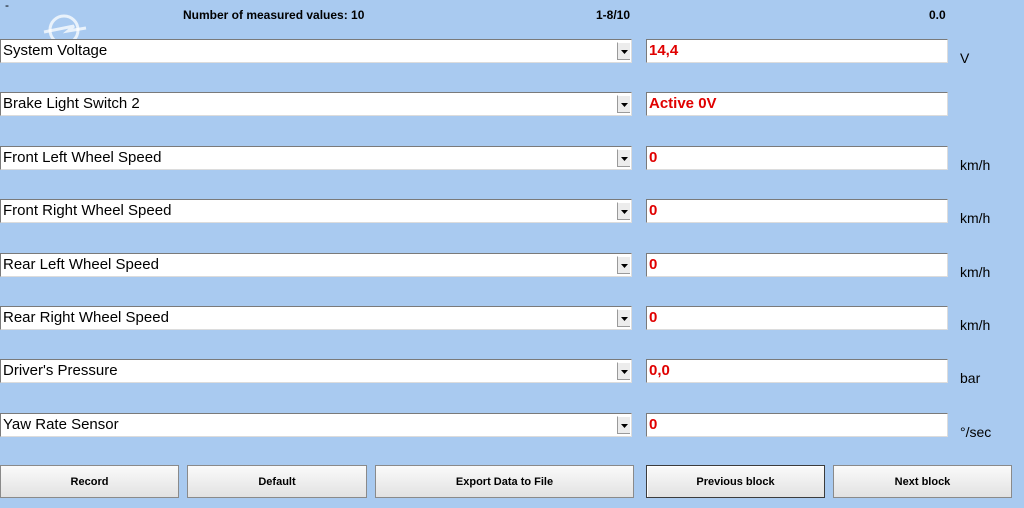 Image resolution: width=1024 pixels, height=508 pixels. Describe the element at coordinates (86, 317) in the screenshot. I see `parameter-label: Rear Right Wheel Speed` at that location.